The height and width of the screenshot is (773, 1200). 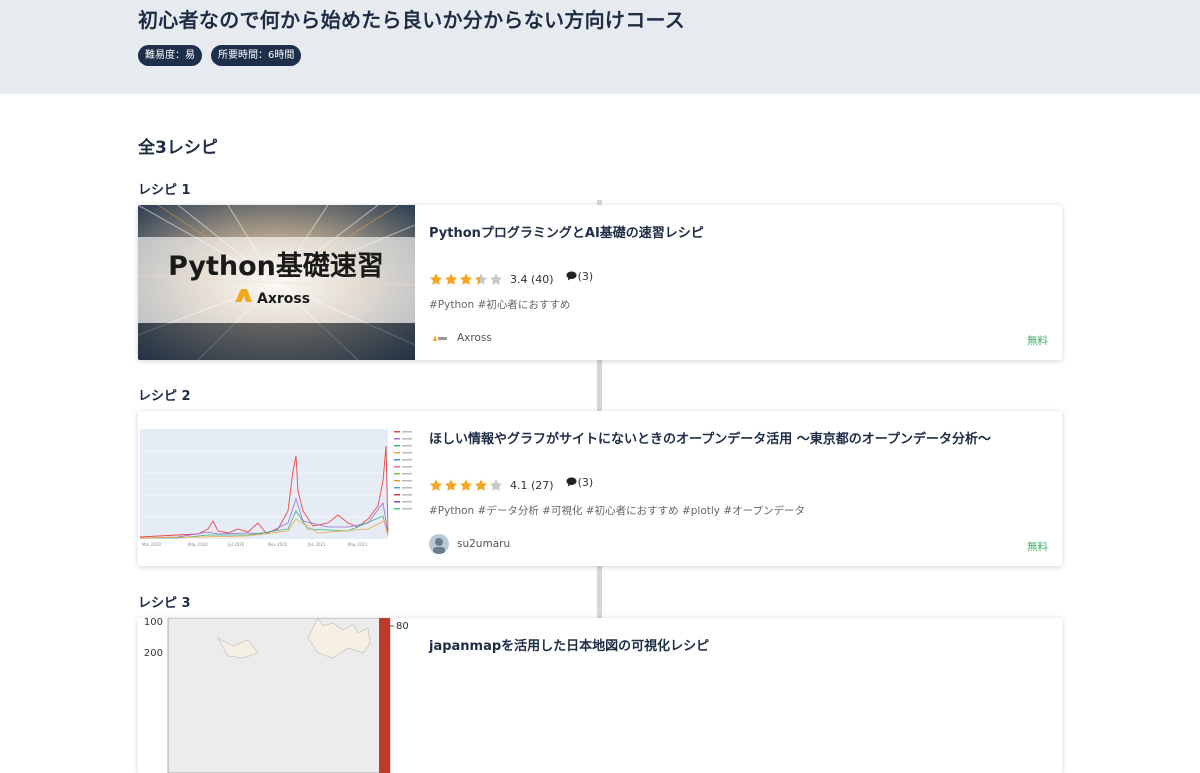 I want to click on author: su2umaru, so click(x=469, y=544).